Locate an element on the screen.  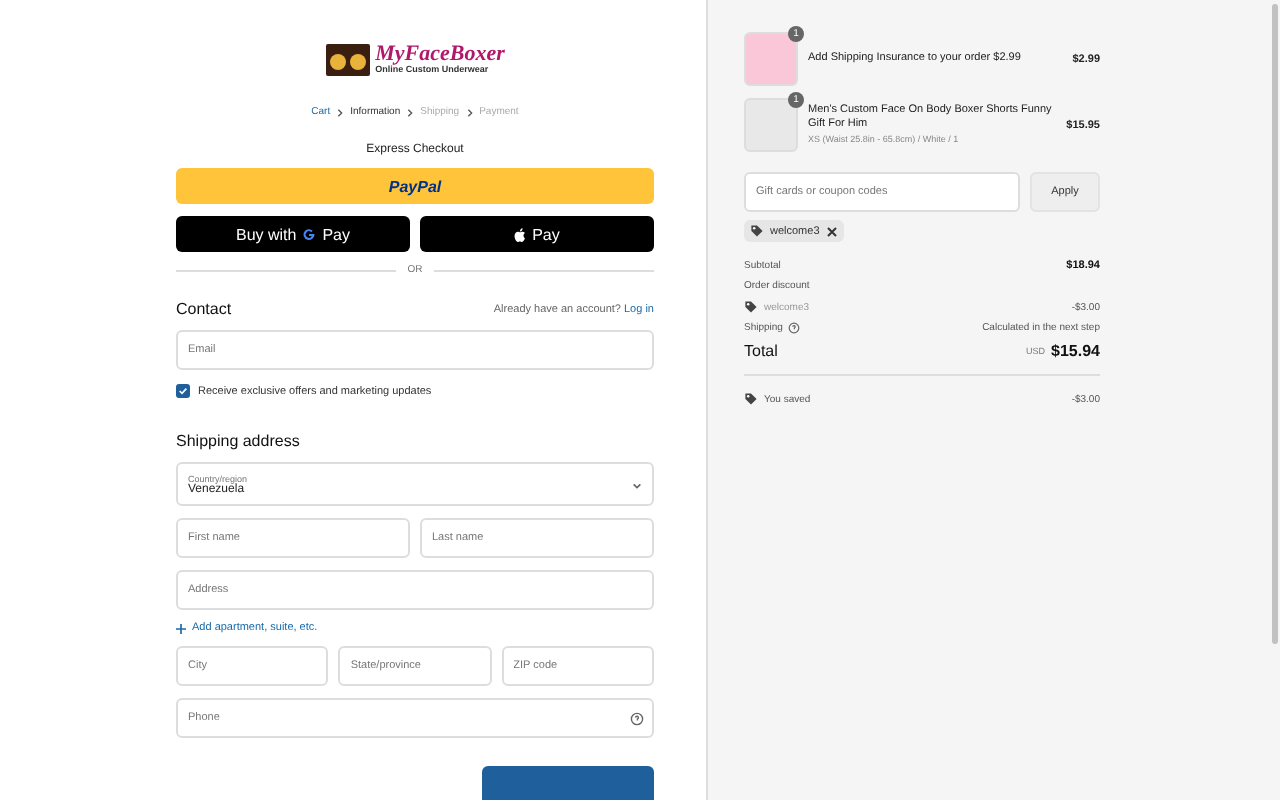
plus-icon is located at coordinates (181, 628).